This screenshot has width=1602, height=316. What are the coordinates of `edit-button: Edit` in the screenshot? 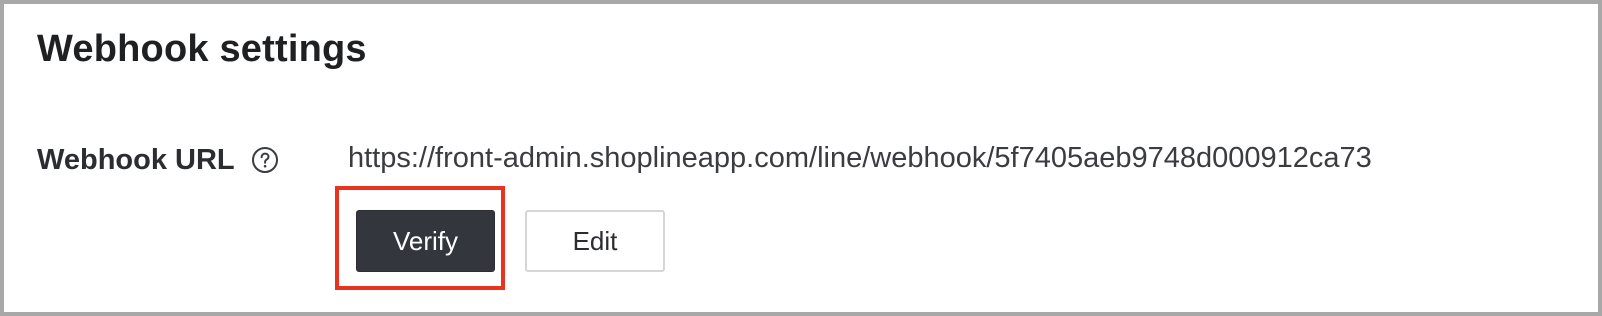 It's located at (595, 241).